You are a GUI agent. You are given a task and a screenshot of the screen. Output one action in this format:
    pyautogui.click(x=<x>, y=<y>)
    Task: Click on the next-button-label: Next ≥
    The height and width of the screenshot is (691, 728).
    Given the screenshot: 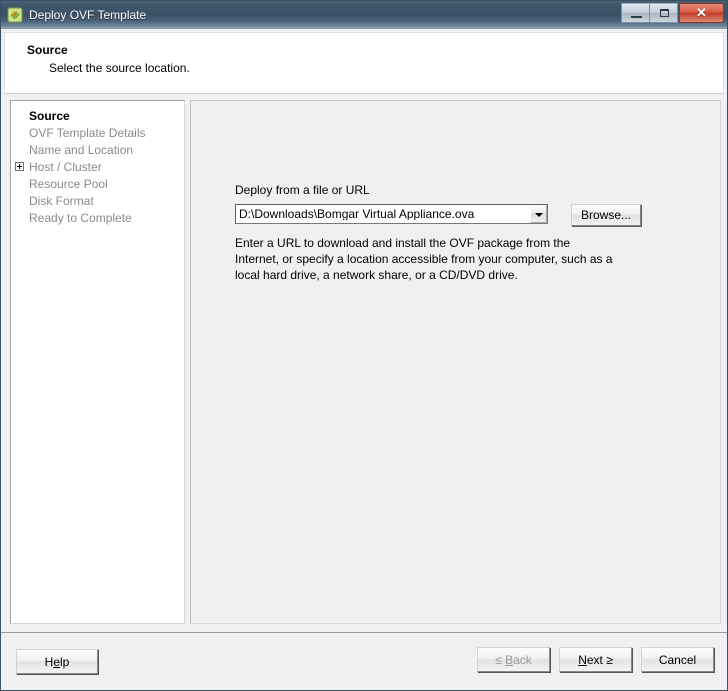 What is the action you would take?
    pyautogui.click(x=595, y=659)
    